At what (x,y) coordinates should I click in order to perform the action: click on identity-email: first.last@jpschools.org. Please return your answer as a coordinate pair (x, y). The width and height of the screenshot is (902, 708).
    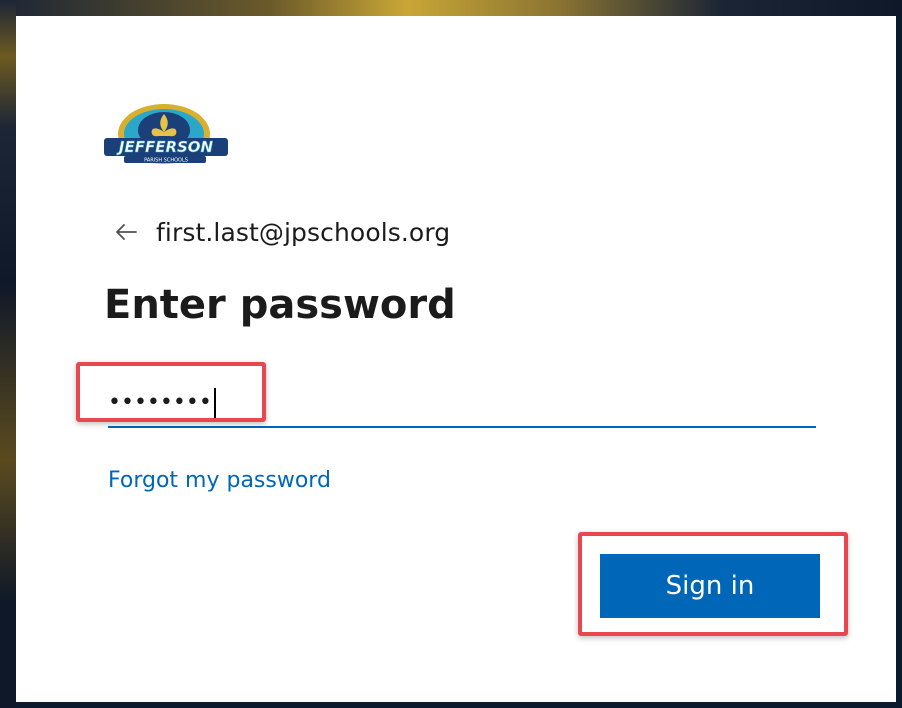
    Looking at the image, I should click on (303, 232).